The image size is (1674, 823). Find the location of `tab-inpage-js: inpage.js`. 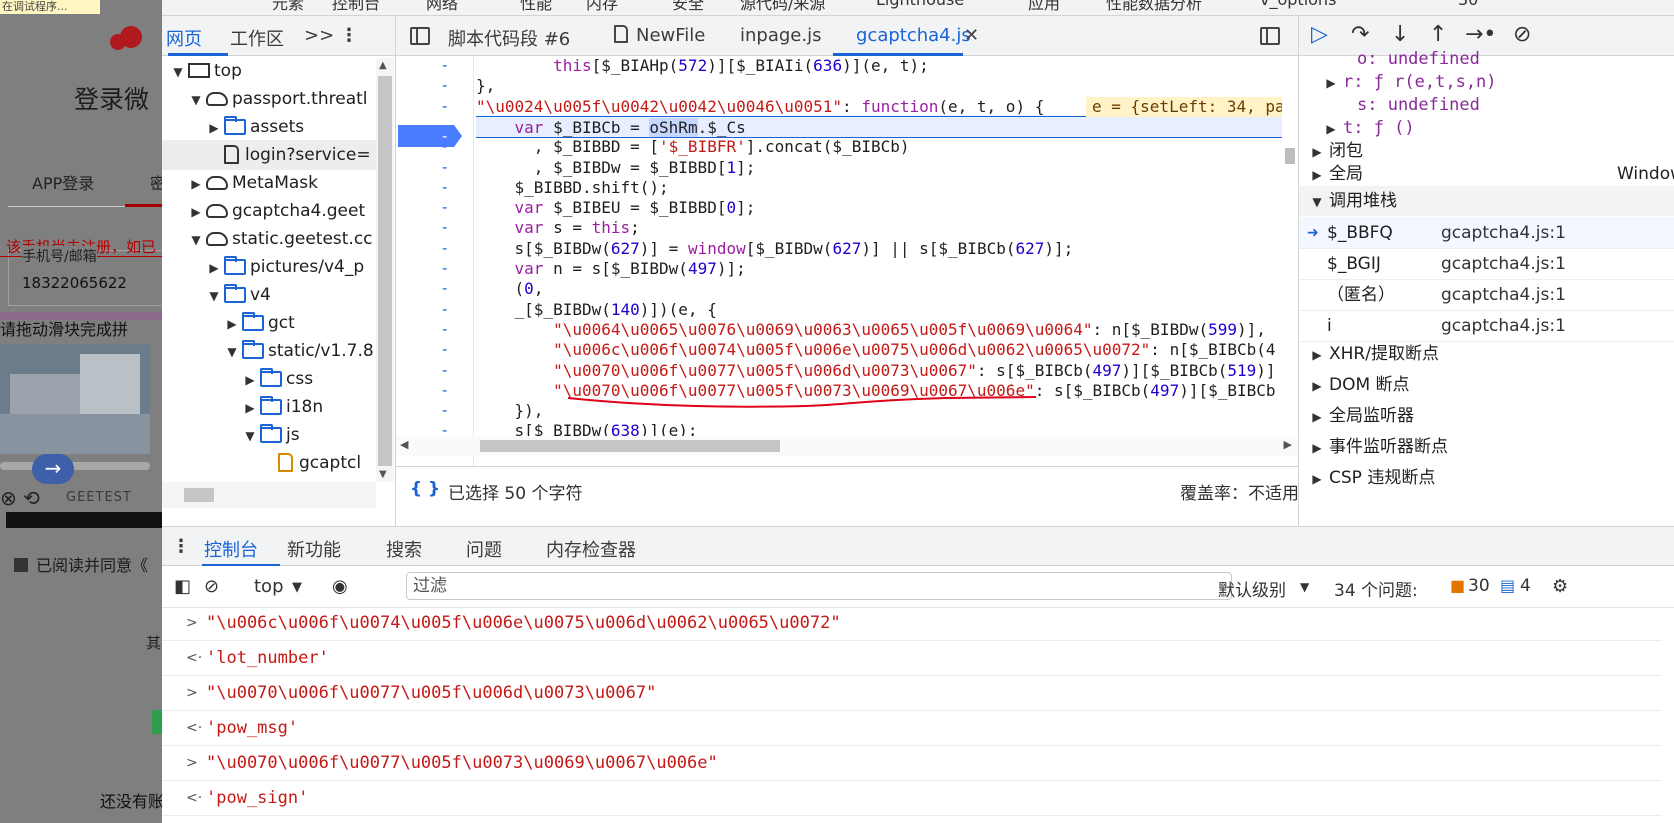

tab-inpage-js: inpage.js is located at coordinates (780, 35).